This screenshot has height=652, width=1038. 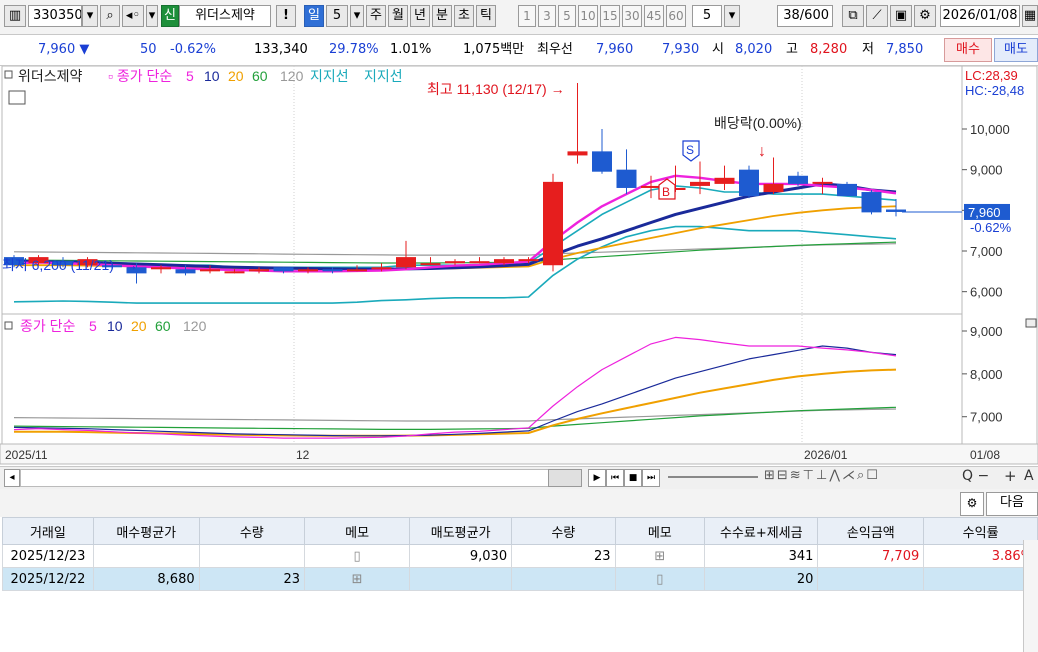 What do you see at coordinates (713, 477) in the screenshot?
I see `speed-slider` at bounding box center [713, 477].